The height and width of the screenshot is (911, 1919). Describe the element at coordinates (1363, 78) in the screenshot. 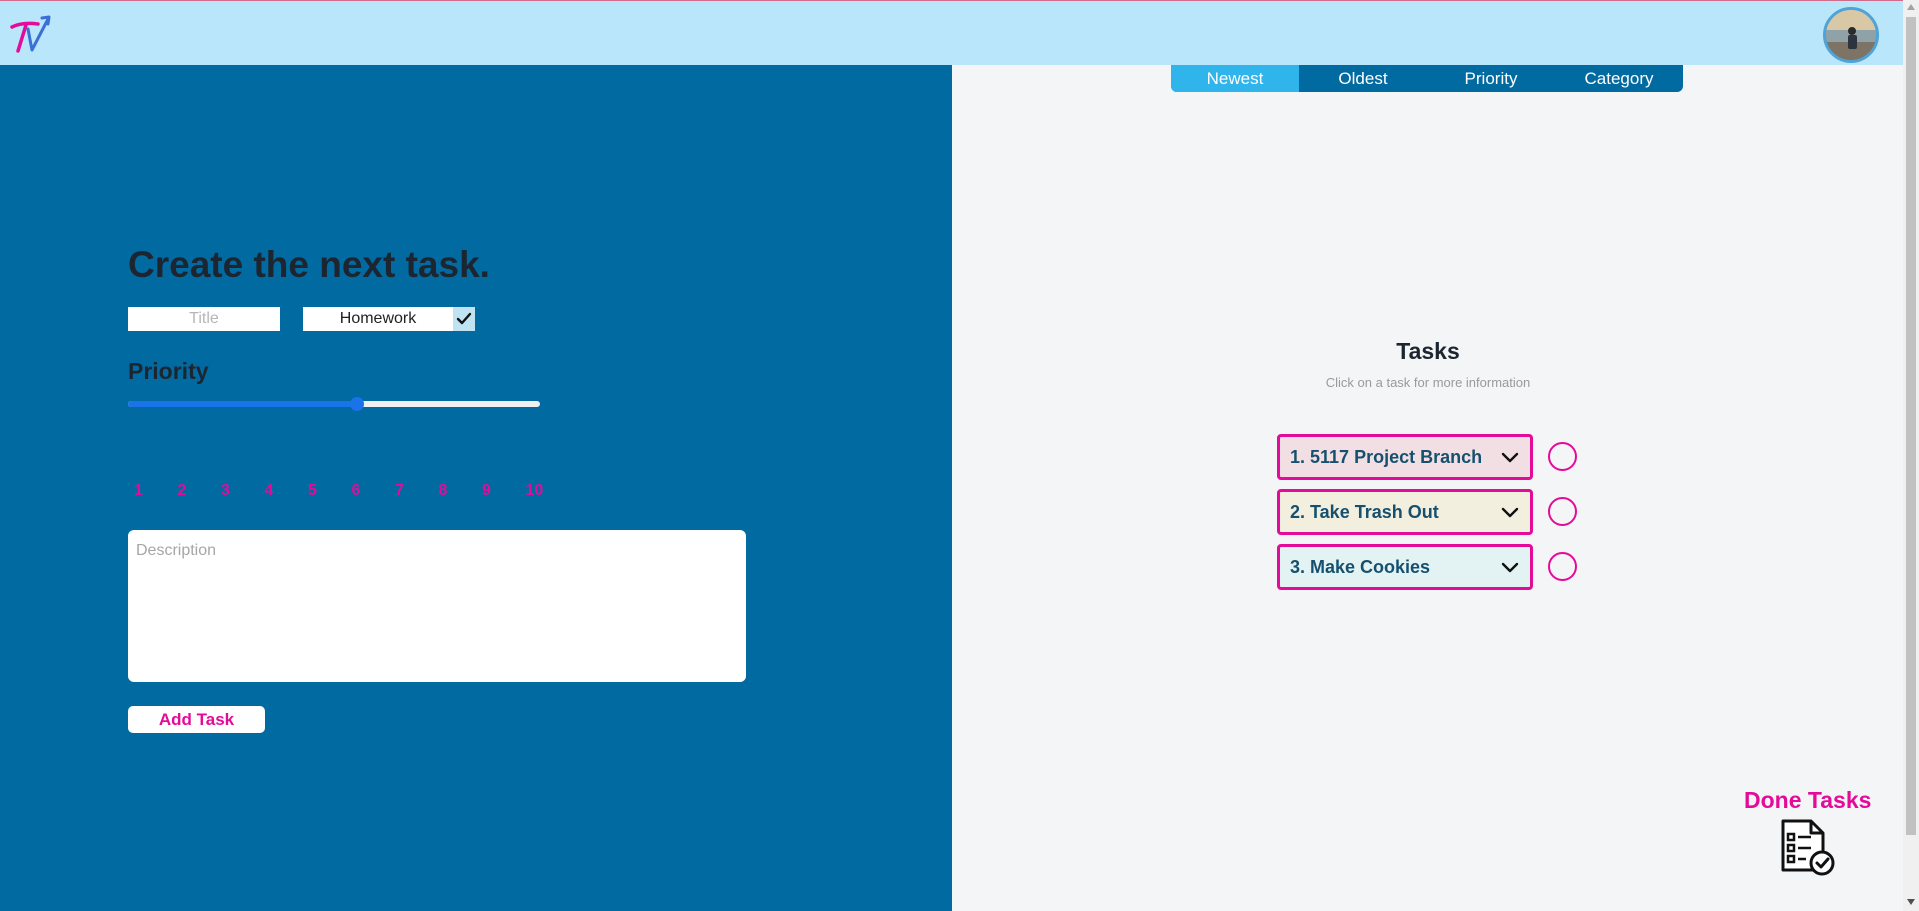

I see `sort-tab-oldest: Oldest` at that location.